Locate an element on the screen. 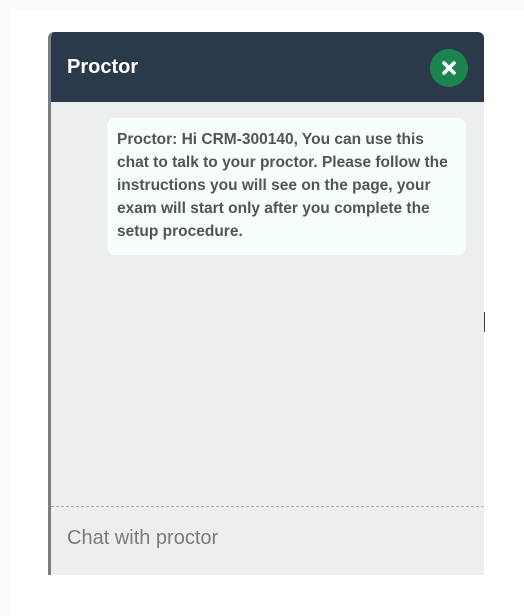 Image resolution: width=524 pixels, height=616 pixels. chat-header: Proctor is located at coordinates (267, 67).